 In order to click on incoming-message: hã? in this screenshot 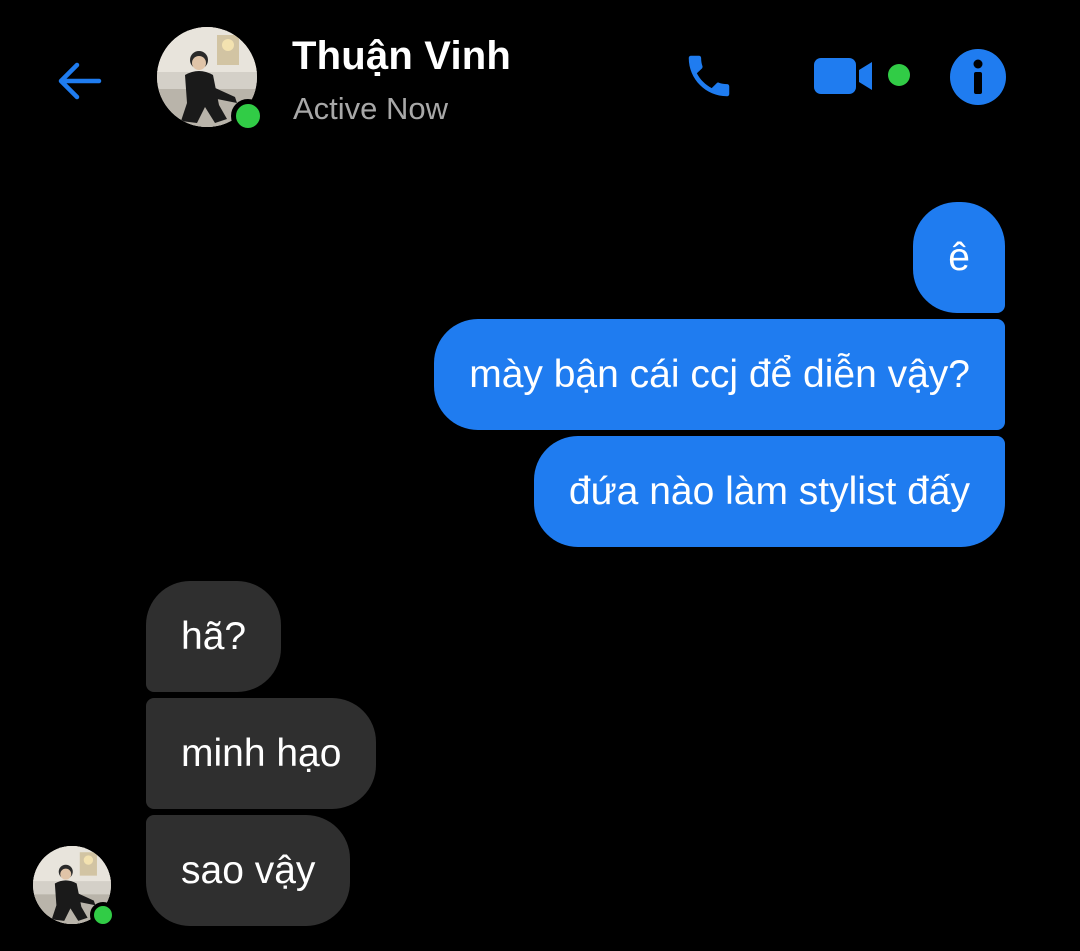, I will do `click(214, 636)`.